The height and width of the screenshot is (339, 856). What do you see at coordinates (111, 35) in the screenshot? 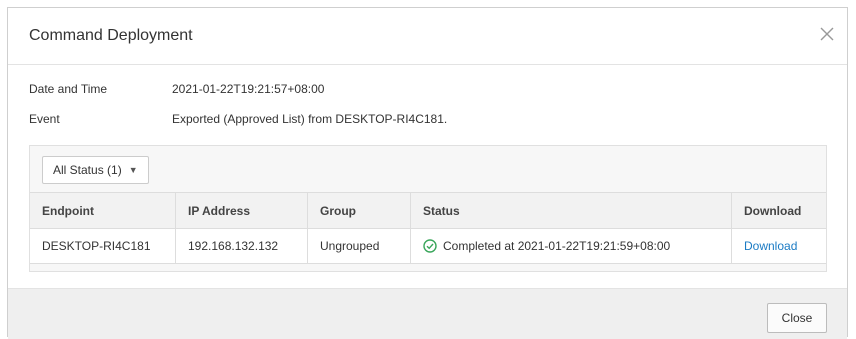
I see `dialog-title: Command Deployment` at bounding box center [111, 35].